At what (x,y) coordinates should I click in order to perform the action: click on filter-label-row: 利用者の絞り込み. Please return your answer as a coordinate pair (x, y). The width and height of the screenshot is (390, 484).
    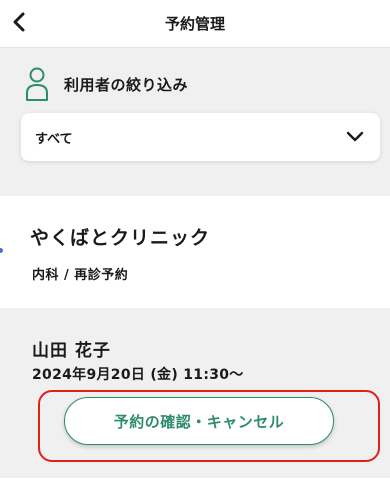
    Looking at the image, I should click on (106, 84).